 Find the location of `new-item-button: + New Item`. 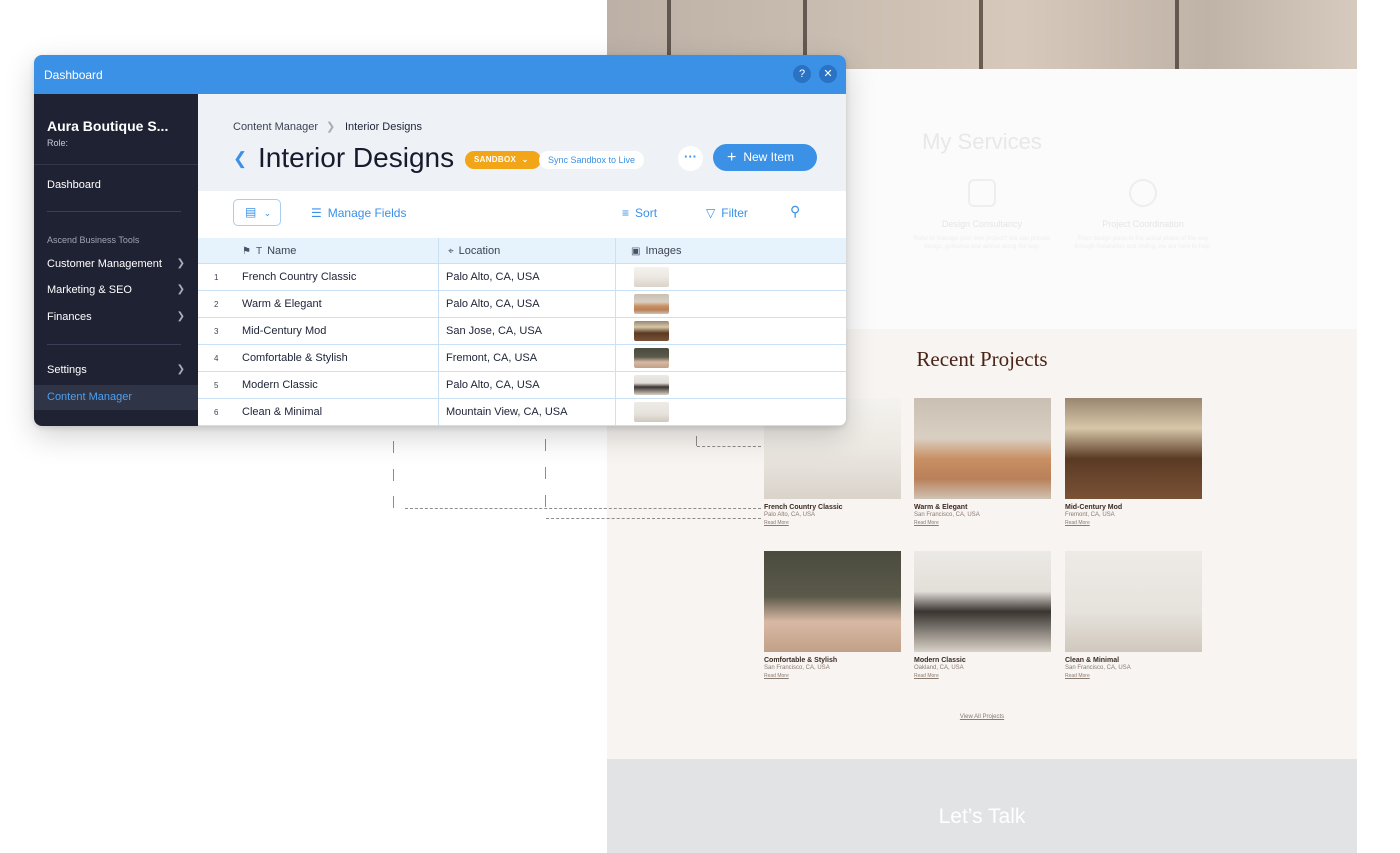

new-item-button: + New Item is located at coordinates (765, 157).